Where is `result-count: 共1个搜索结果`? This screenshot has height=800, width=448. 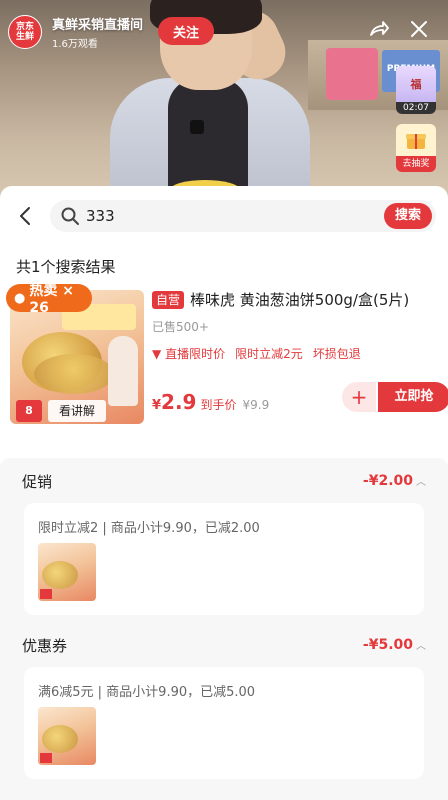 result-count: 共1个搜索结果 is located at coordinates (66, 267).